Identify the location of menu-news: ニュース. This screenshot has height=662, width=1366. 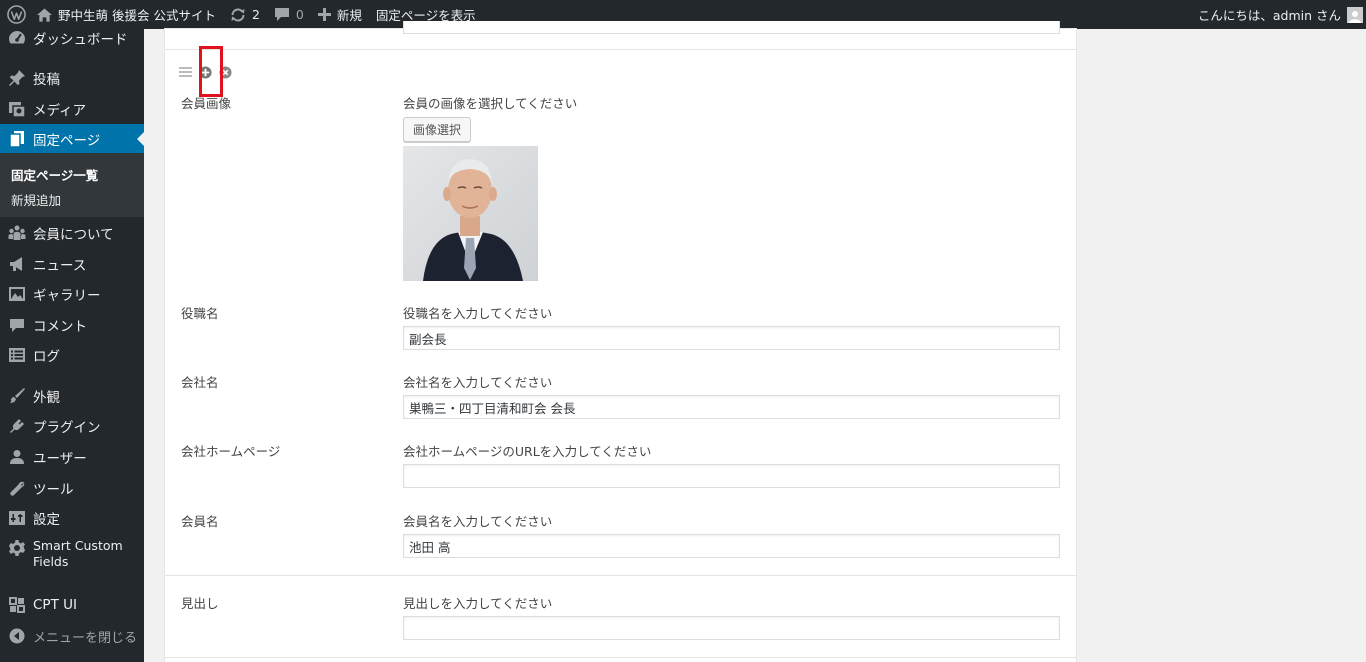
(72, 264).